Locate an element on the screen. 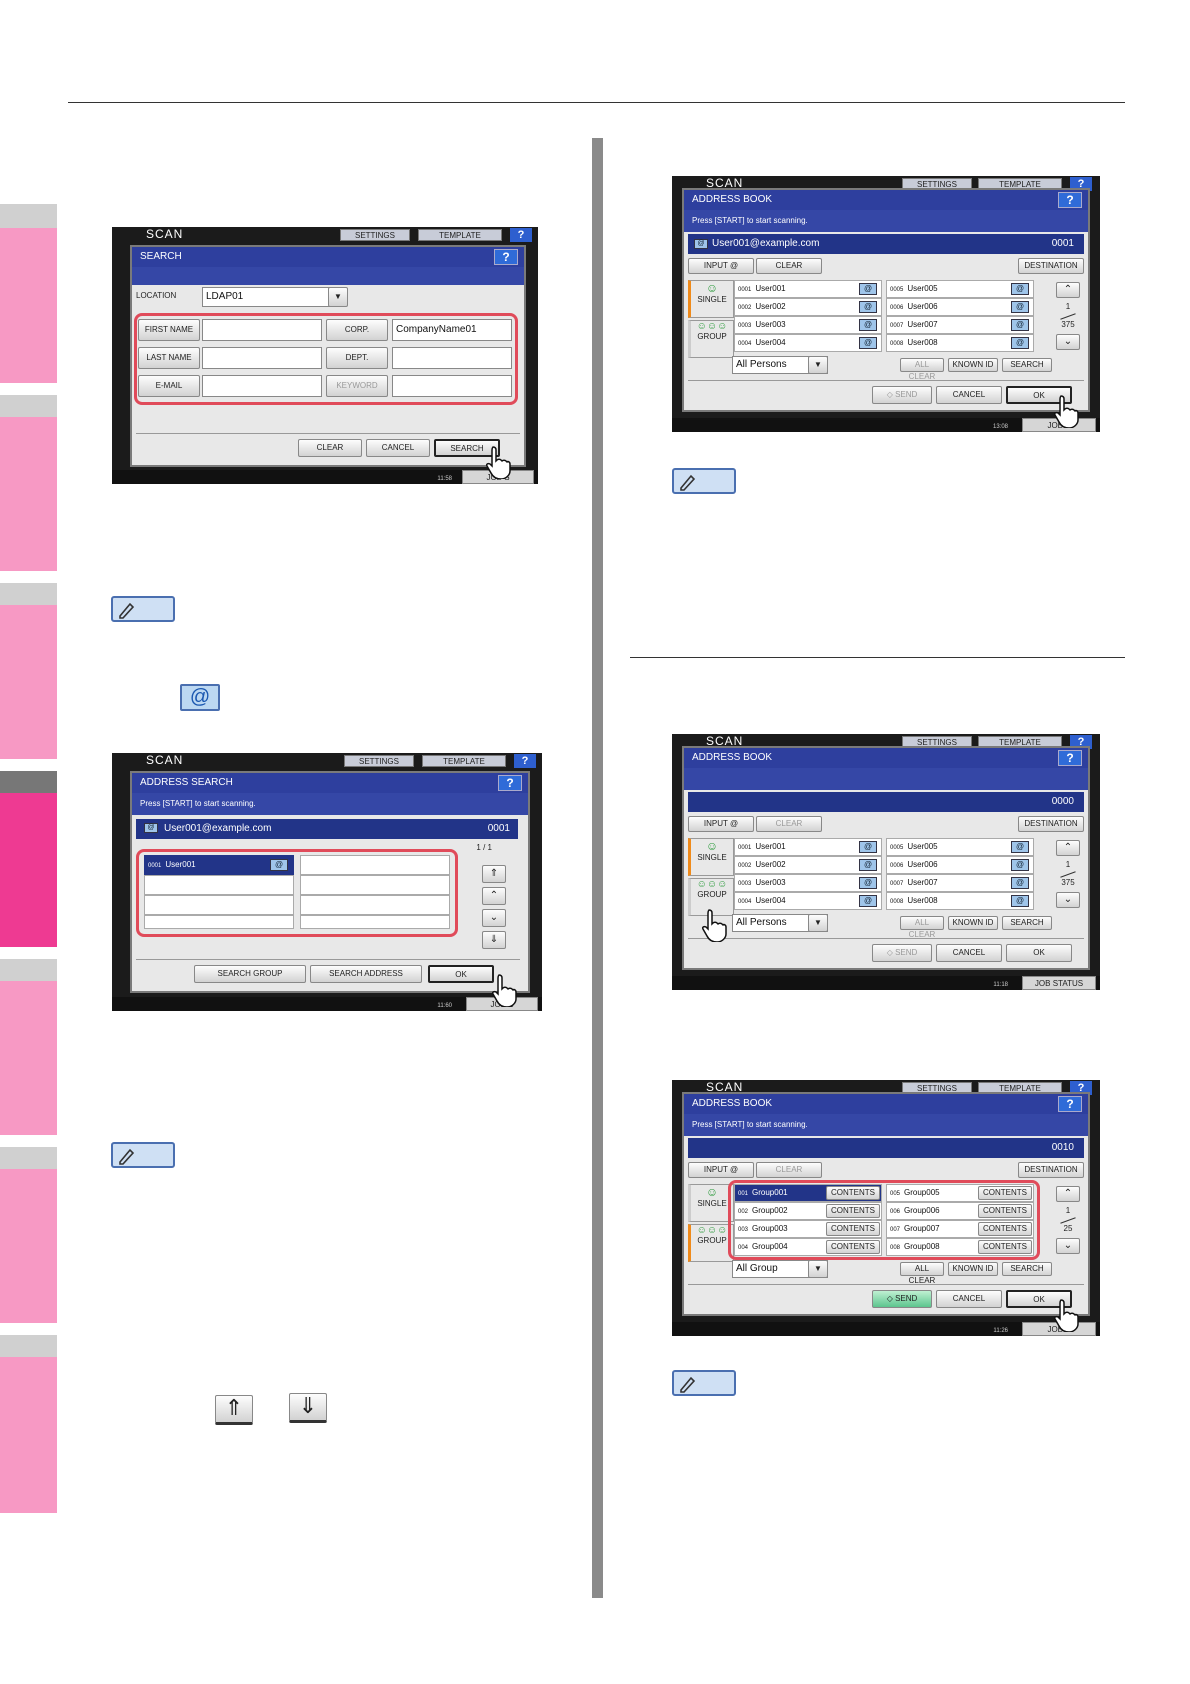 This screenshot has width=1190, height=1684. hand-pointer-icon is located at coordinates (714, 925).